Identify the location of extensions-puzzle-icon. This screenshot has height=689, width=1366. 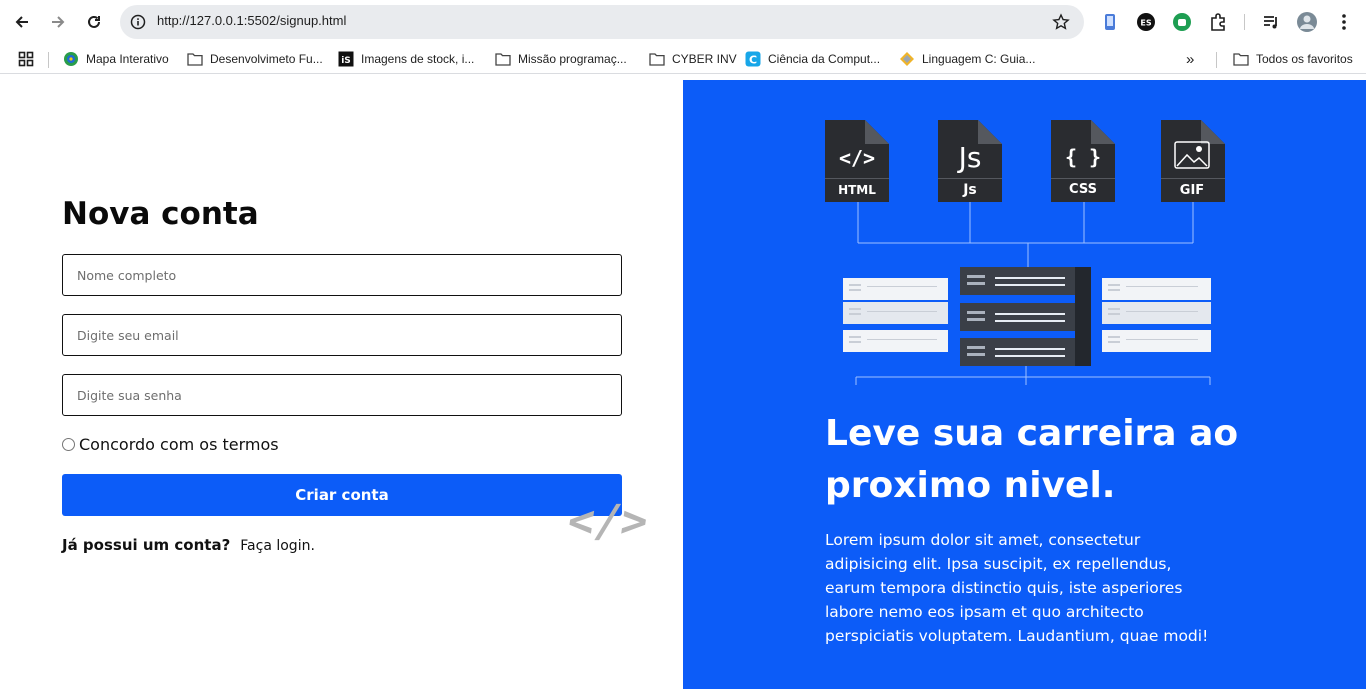
(1218, 22).